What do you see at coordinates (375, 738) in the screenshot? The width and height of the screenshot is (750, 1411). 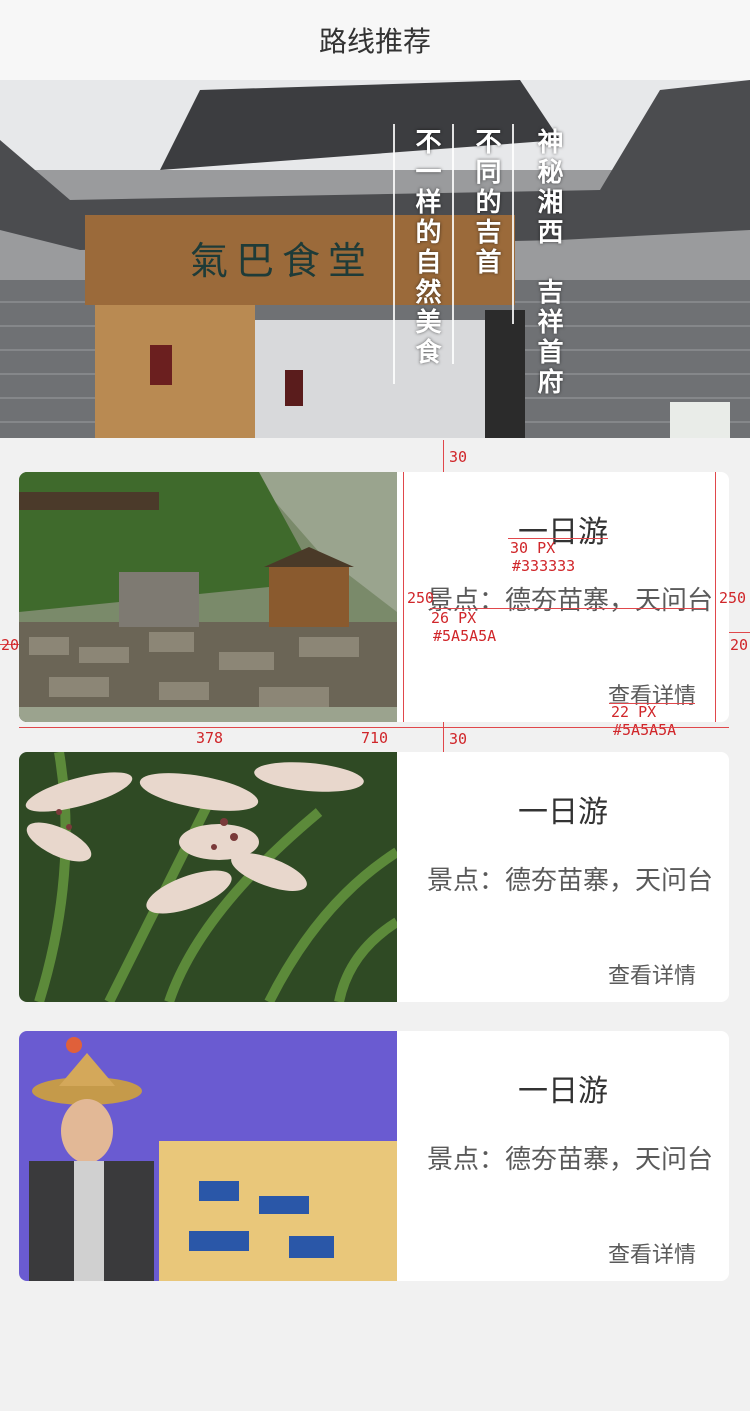 I see `measure-label: 710` at bounding box center [375, 738].